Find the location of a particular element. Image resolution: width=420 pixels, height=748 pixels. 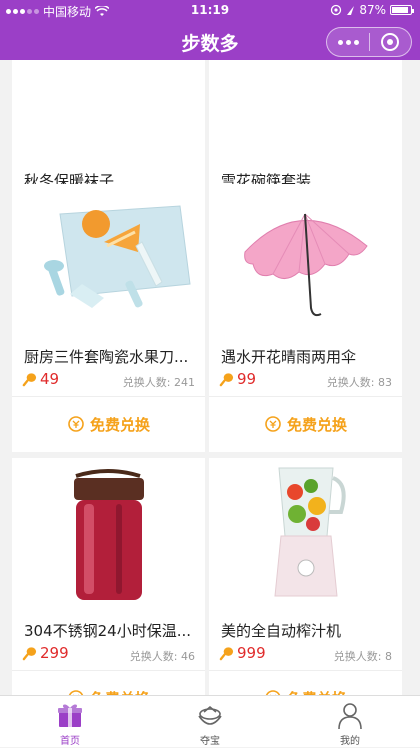

battery-percent: 87% is located at coordinates (372, 10).